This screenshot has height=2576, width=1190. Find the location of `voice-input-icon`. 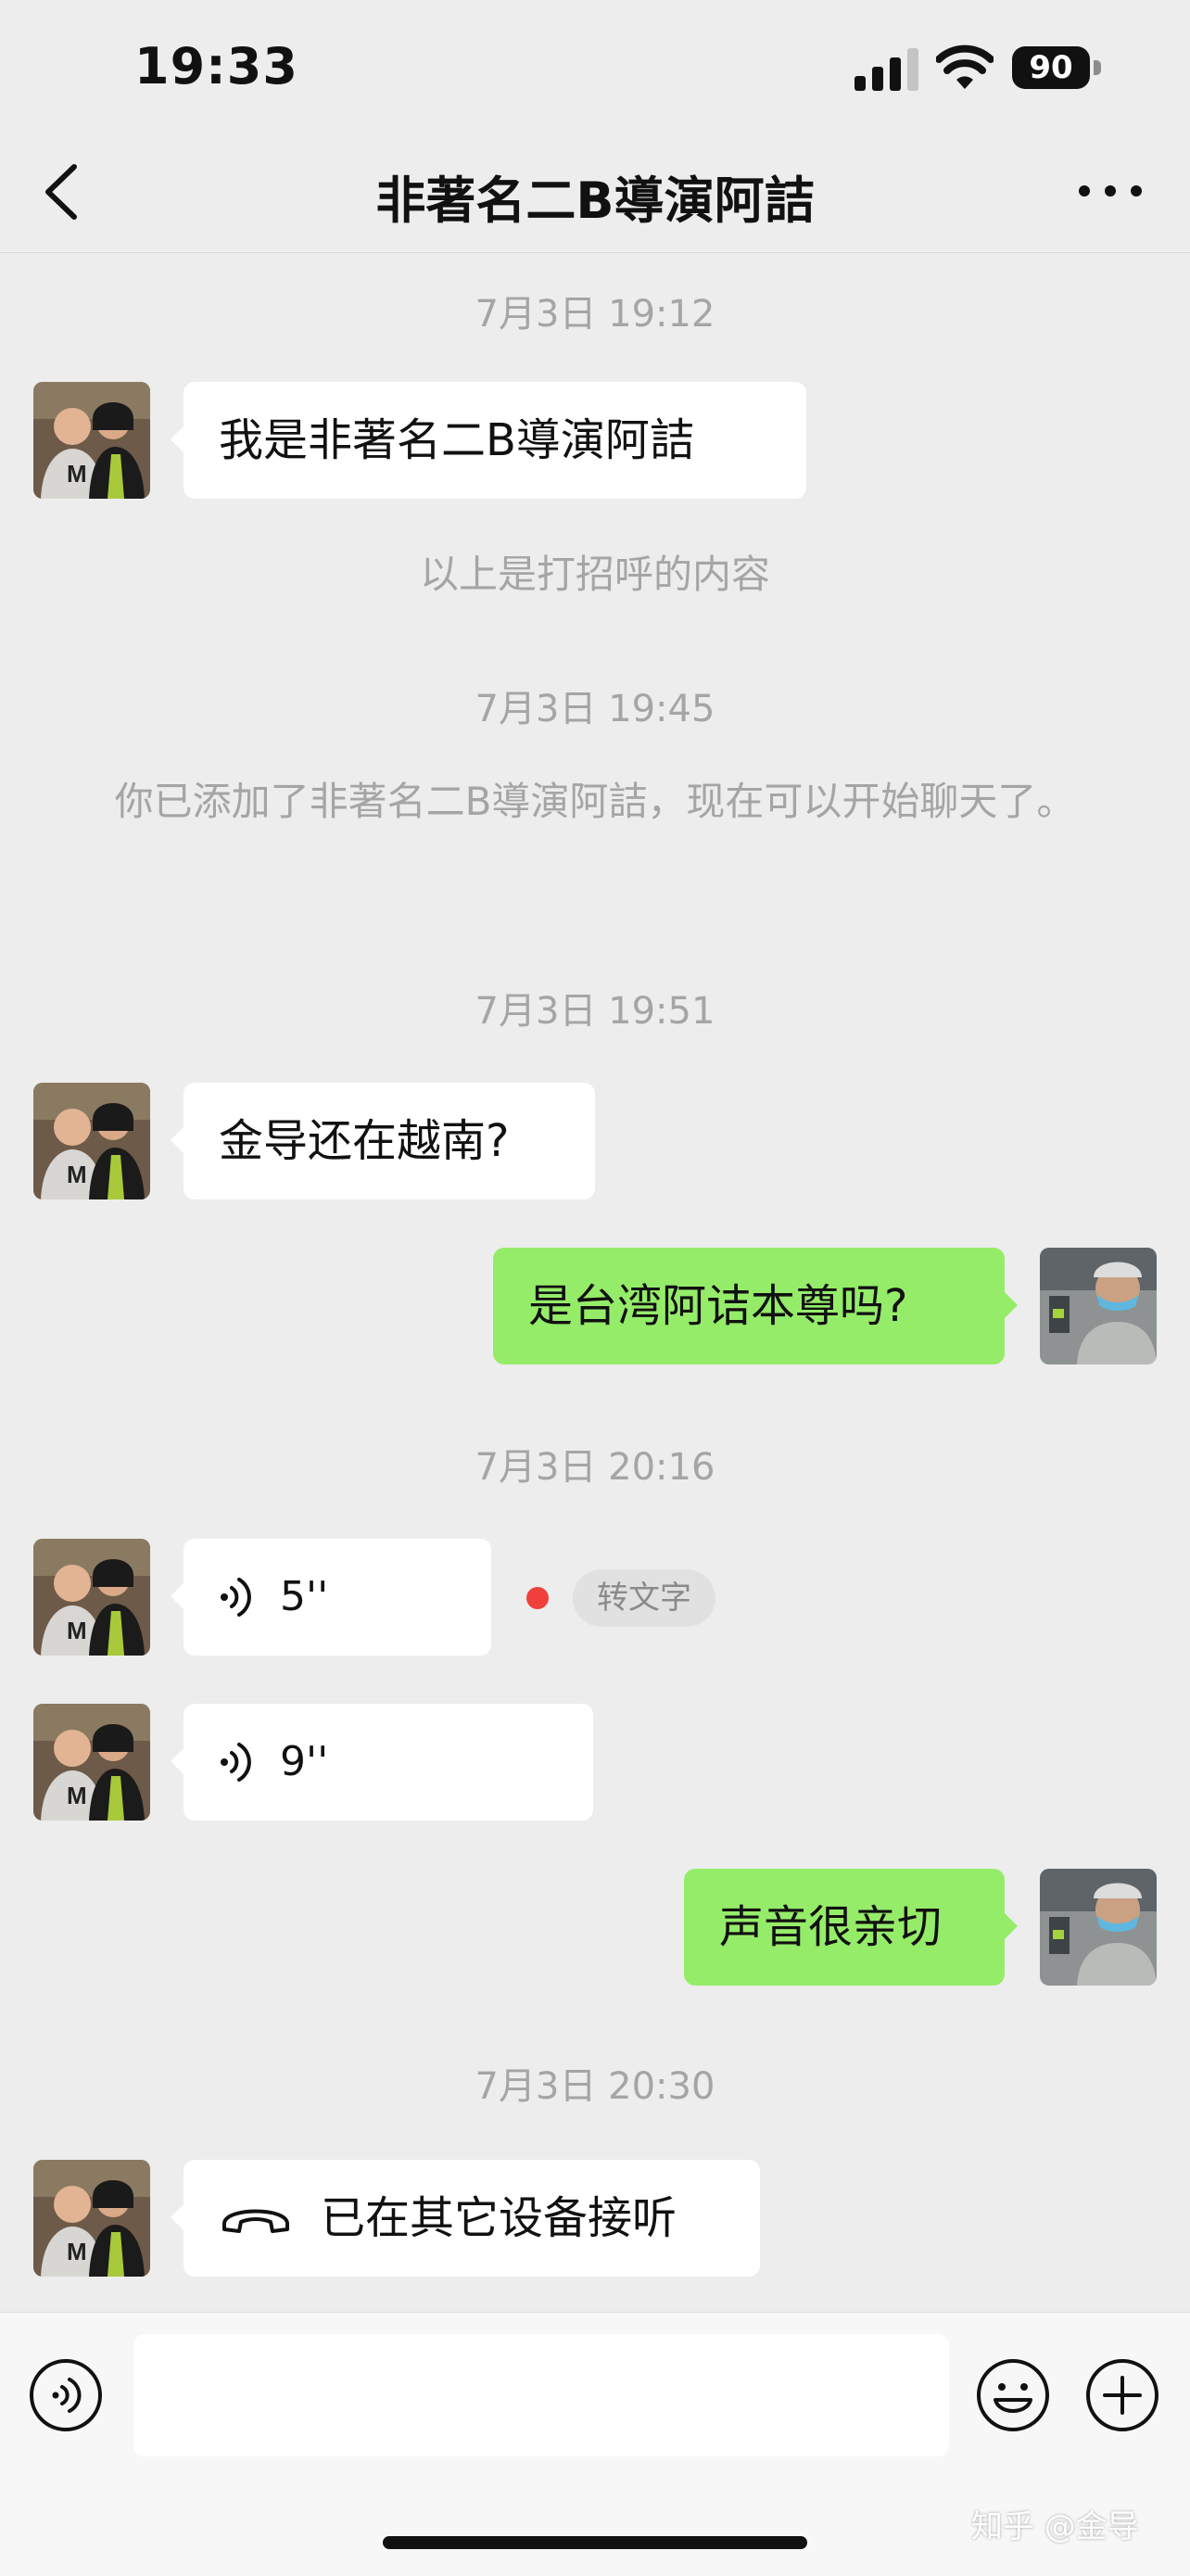

voice-input-icon is located at coordinates (66, 2395).